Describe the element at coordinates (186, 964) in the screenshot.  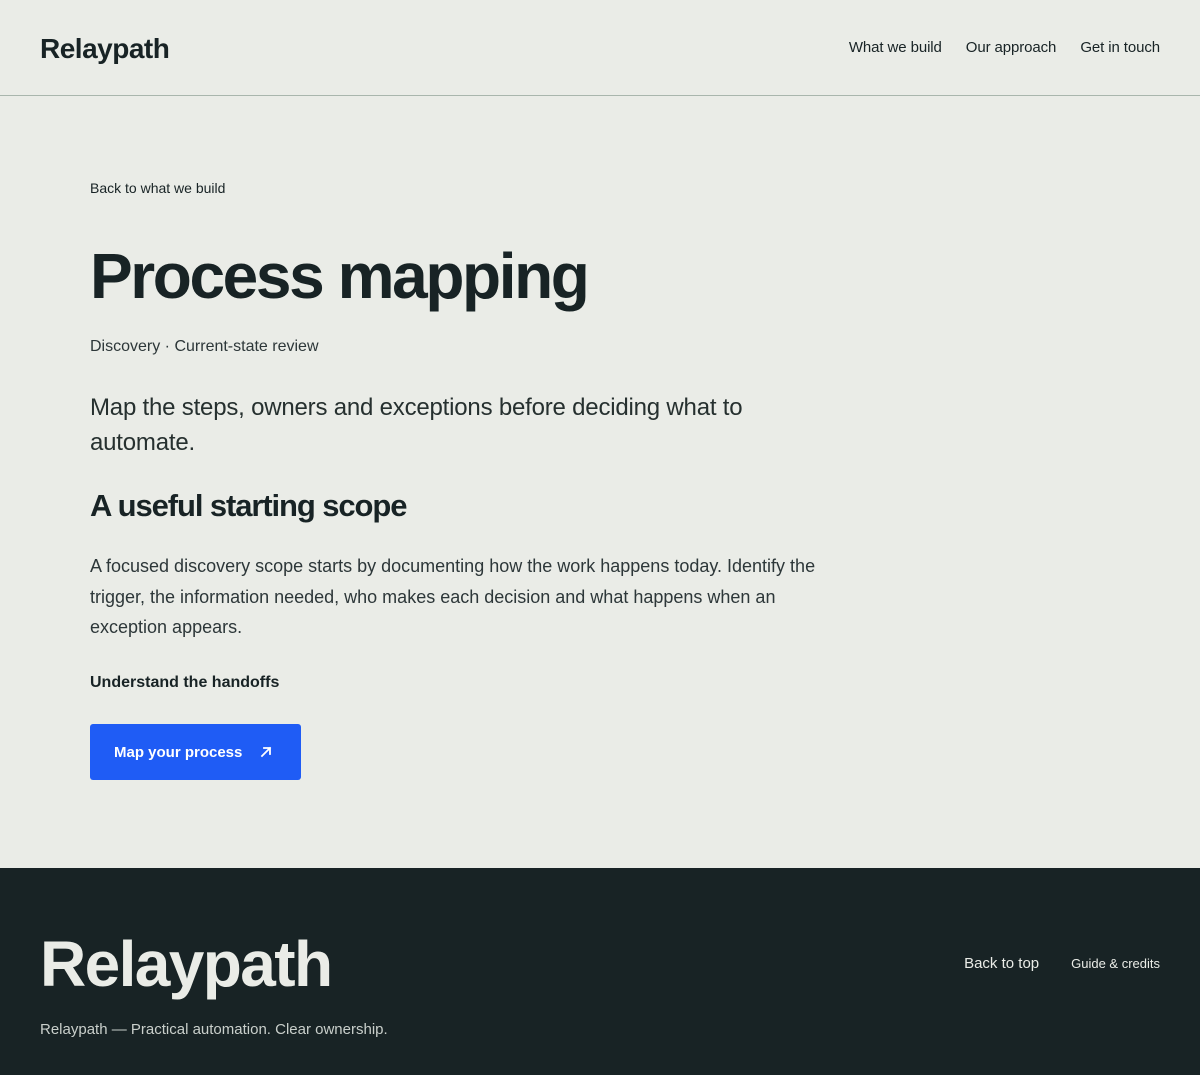
I see `footer-logo: Relaypath` at that location.